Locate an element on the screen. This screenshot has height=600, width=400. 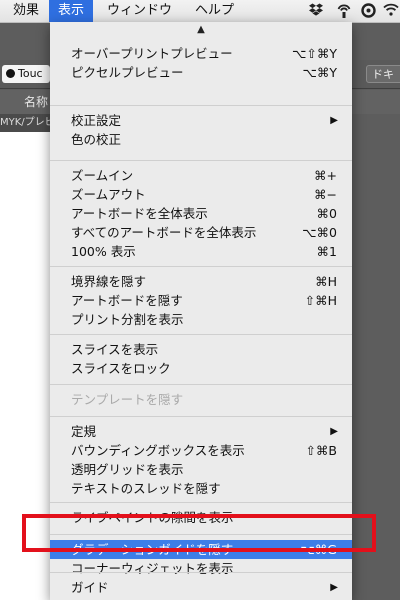
menu-item-label: オーバープリントプレビュー is located at coordinates (152, 53).